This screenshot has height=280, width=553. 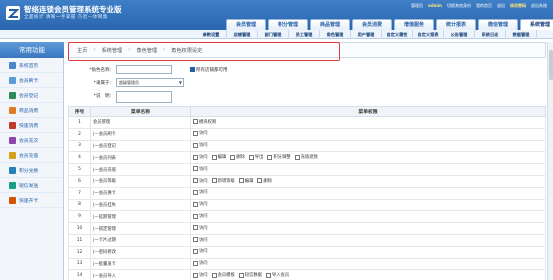 I want to click on sidebar-item-points: 积分兑换, so click(x=31, y=170).